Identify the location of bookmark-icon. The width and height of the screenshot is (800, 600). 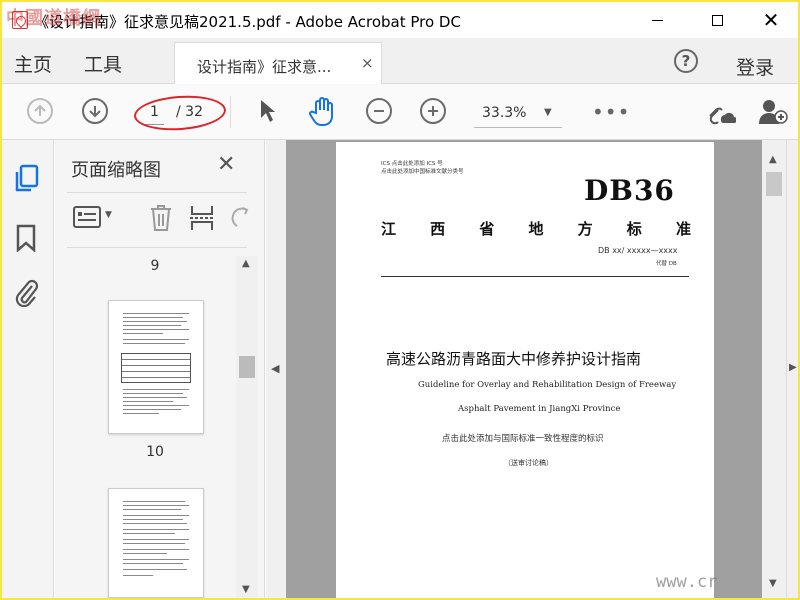
(26, 238).